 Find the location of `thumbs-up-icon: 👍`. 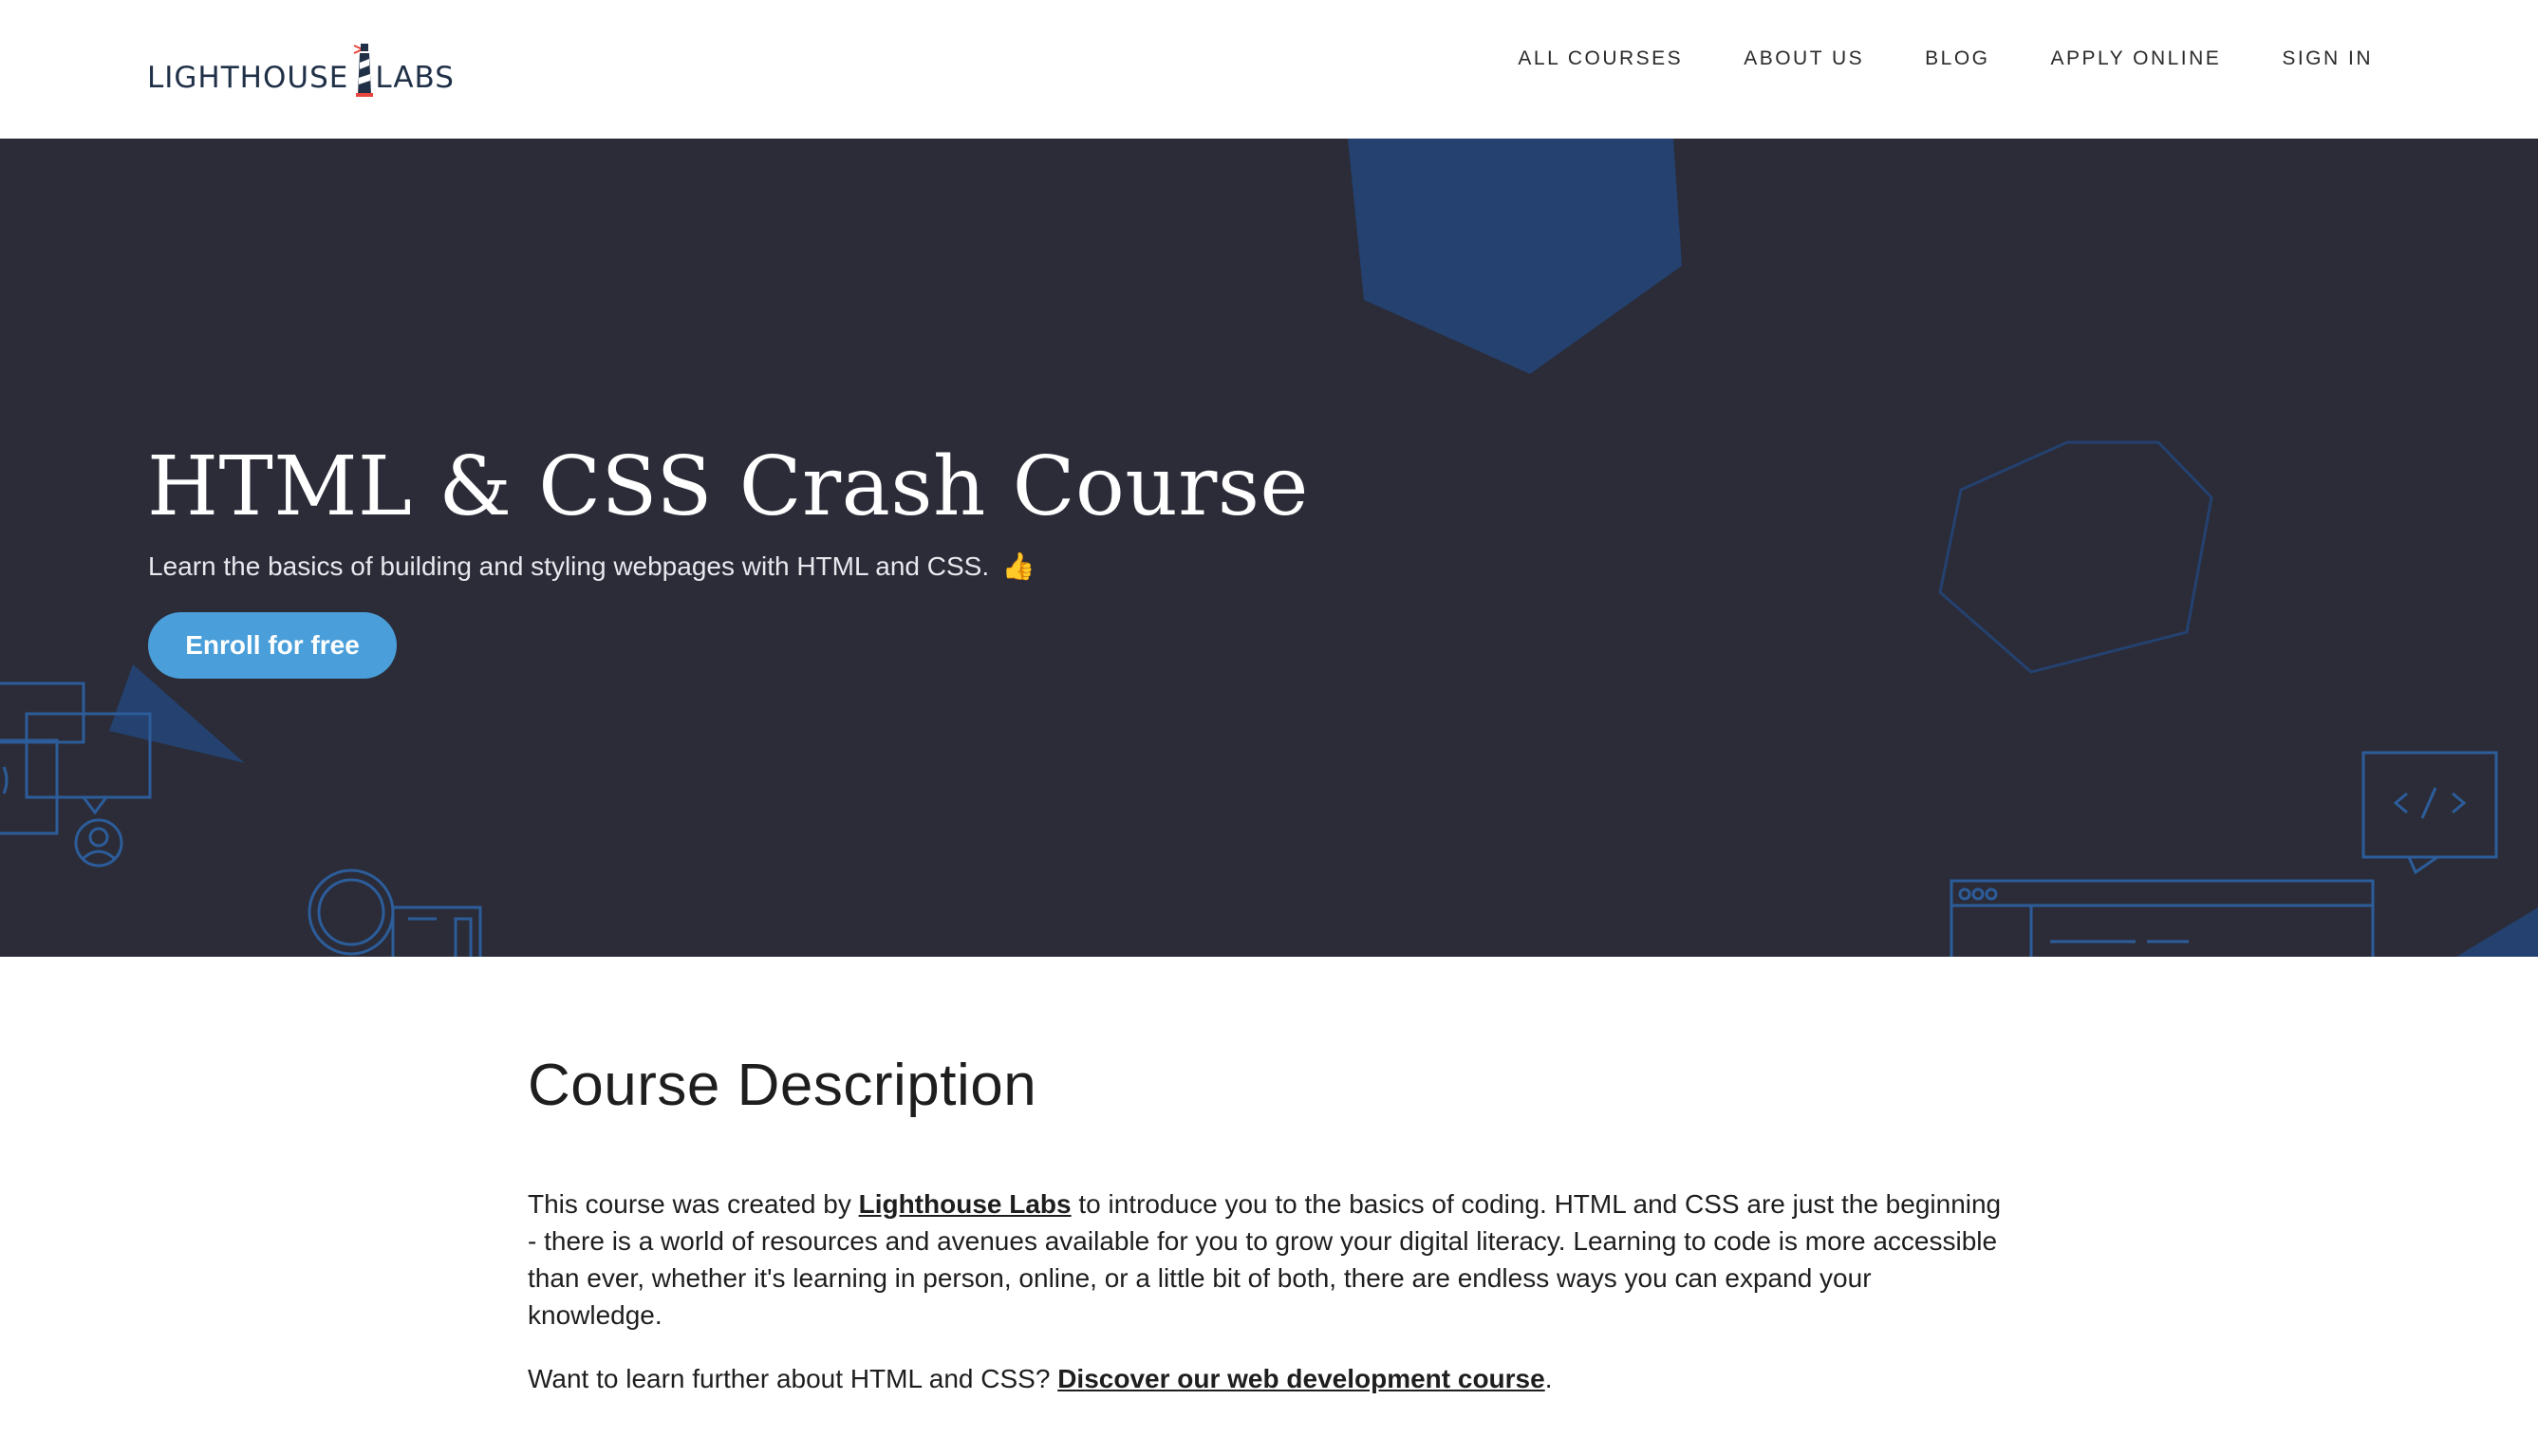

thumbs-up-icon: 👍 is located at coordinates (1019, 566).